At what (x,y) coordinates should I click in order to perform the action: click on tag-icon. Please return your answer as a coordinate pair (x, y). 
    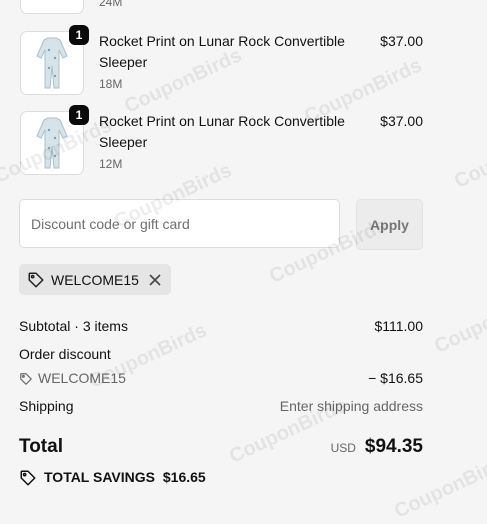
    Looking at the image, I should click on (36, 280).